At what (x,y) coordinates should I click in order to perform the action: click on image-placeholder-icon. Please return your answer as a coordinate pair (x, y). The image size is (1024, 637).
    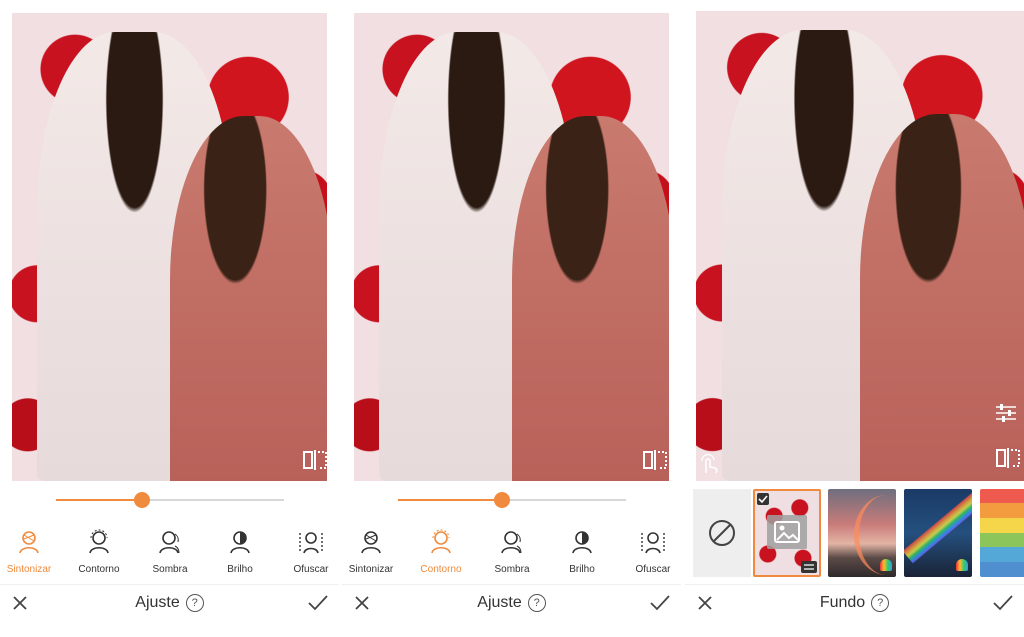
    Looking at the image, I should click on (787, 532).